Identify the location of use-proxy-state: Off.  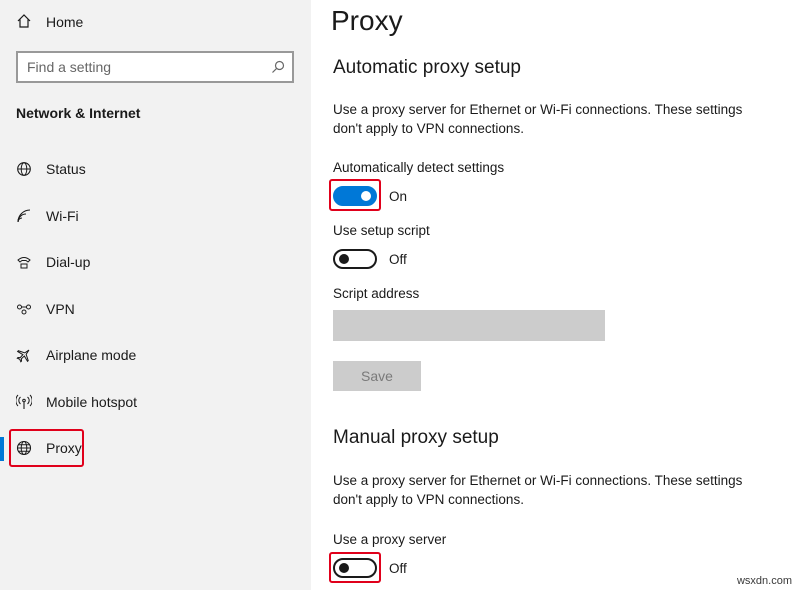
(398, 568).